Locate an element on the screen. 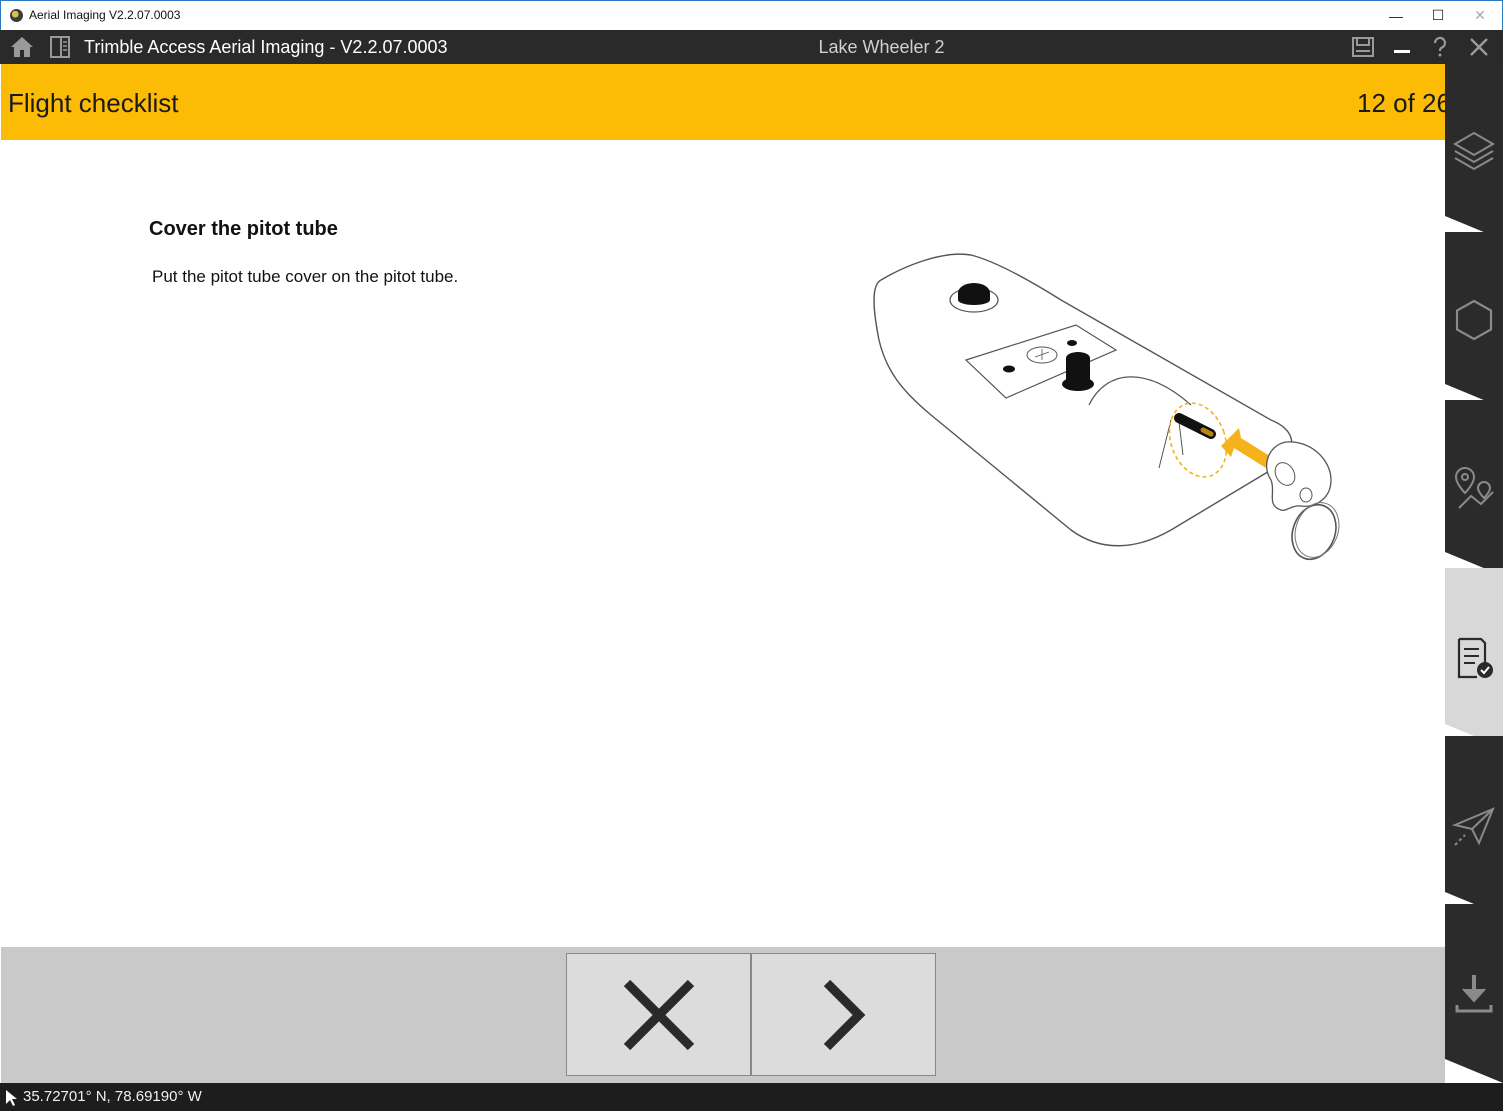 This screenshot has height=1112, width=1503. layers-icon is located at coordinates (1474, 152).